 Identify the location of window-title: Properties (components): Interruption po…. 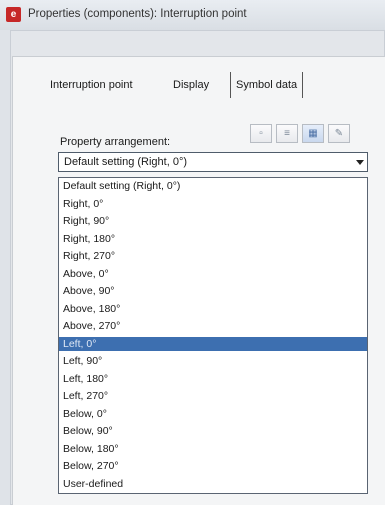
(137, 14).